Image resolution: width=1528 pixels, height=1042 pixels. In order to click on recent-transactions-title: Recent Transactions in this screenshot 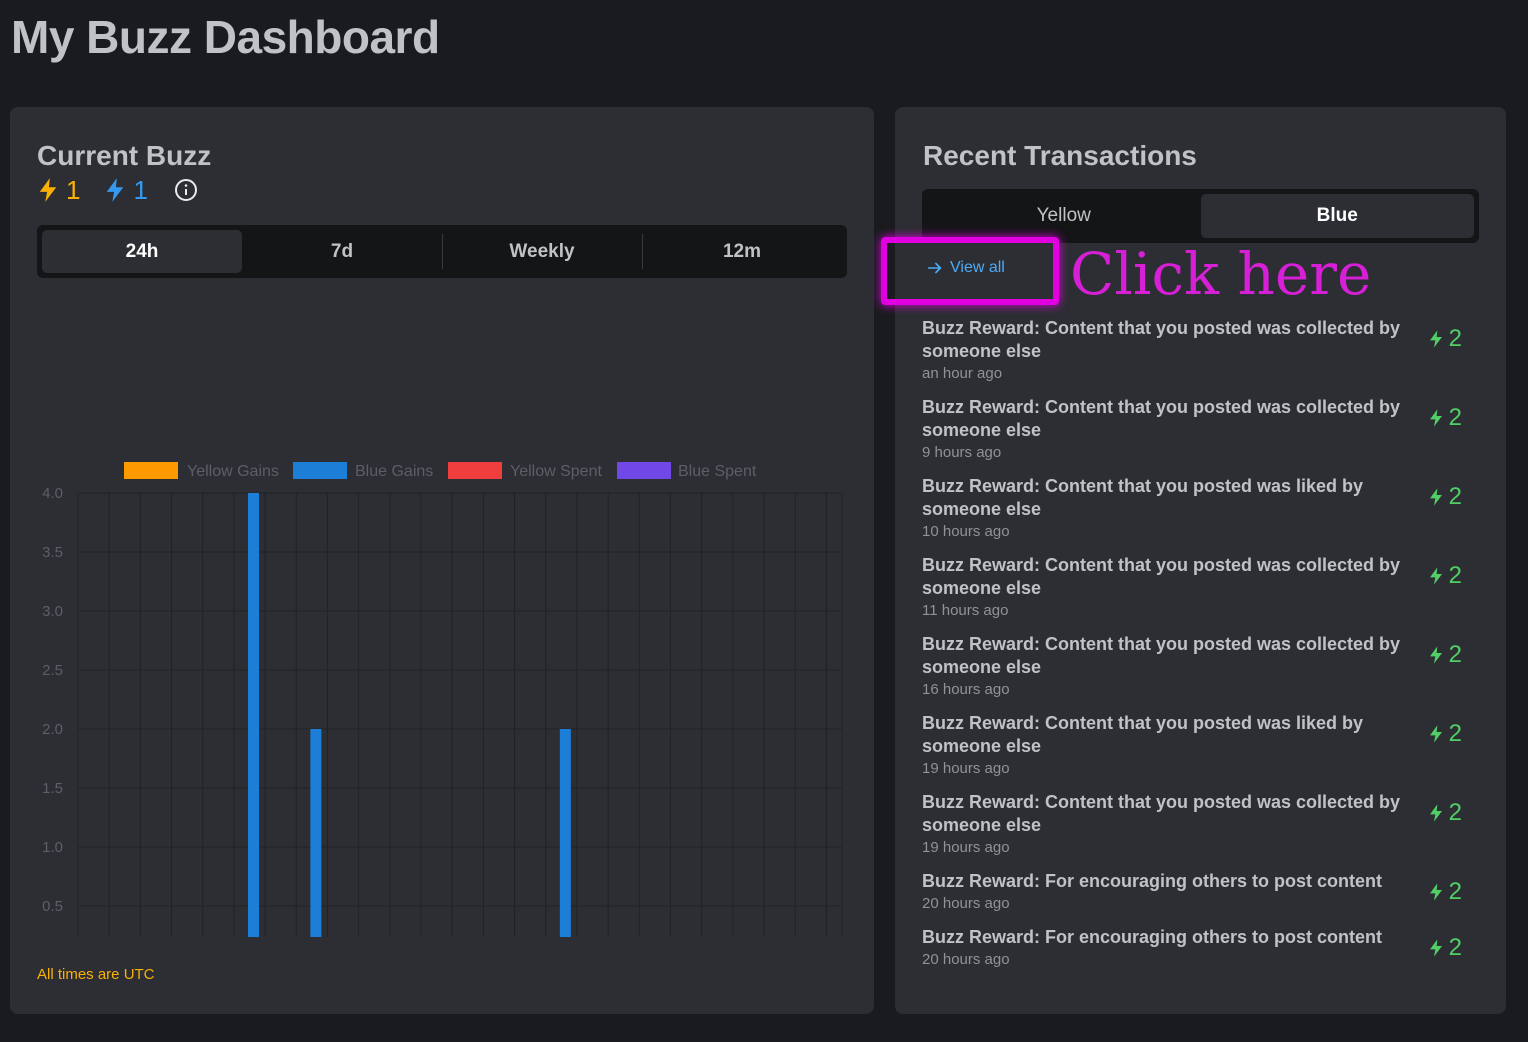, I will do `click(1060, 155)`.